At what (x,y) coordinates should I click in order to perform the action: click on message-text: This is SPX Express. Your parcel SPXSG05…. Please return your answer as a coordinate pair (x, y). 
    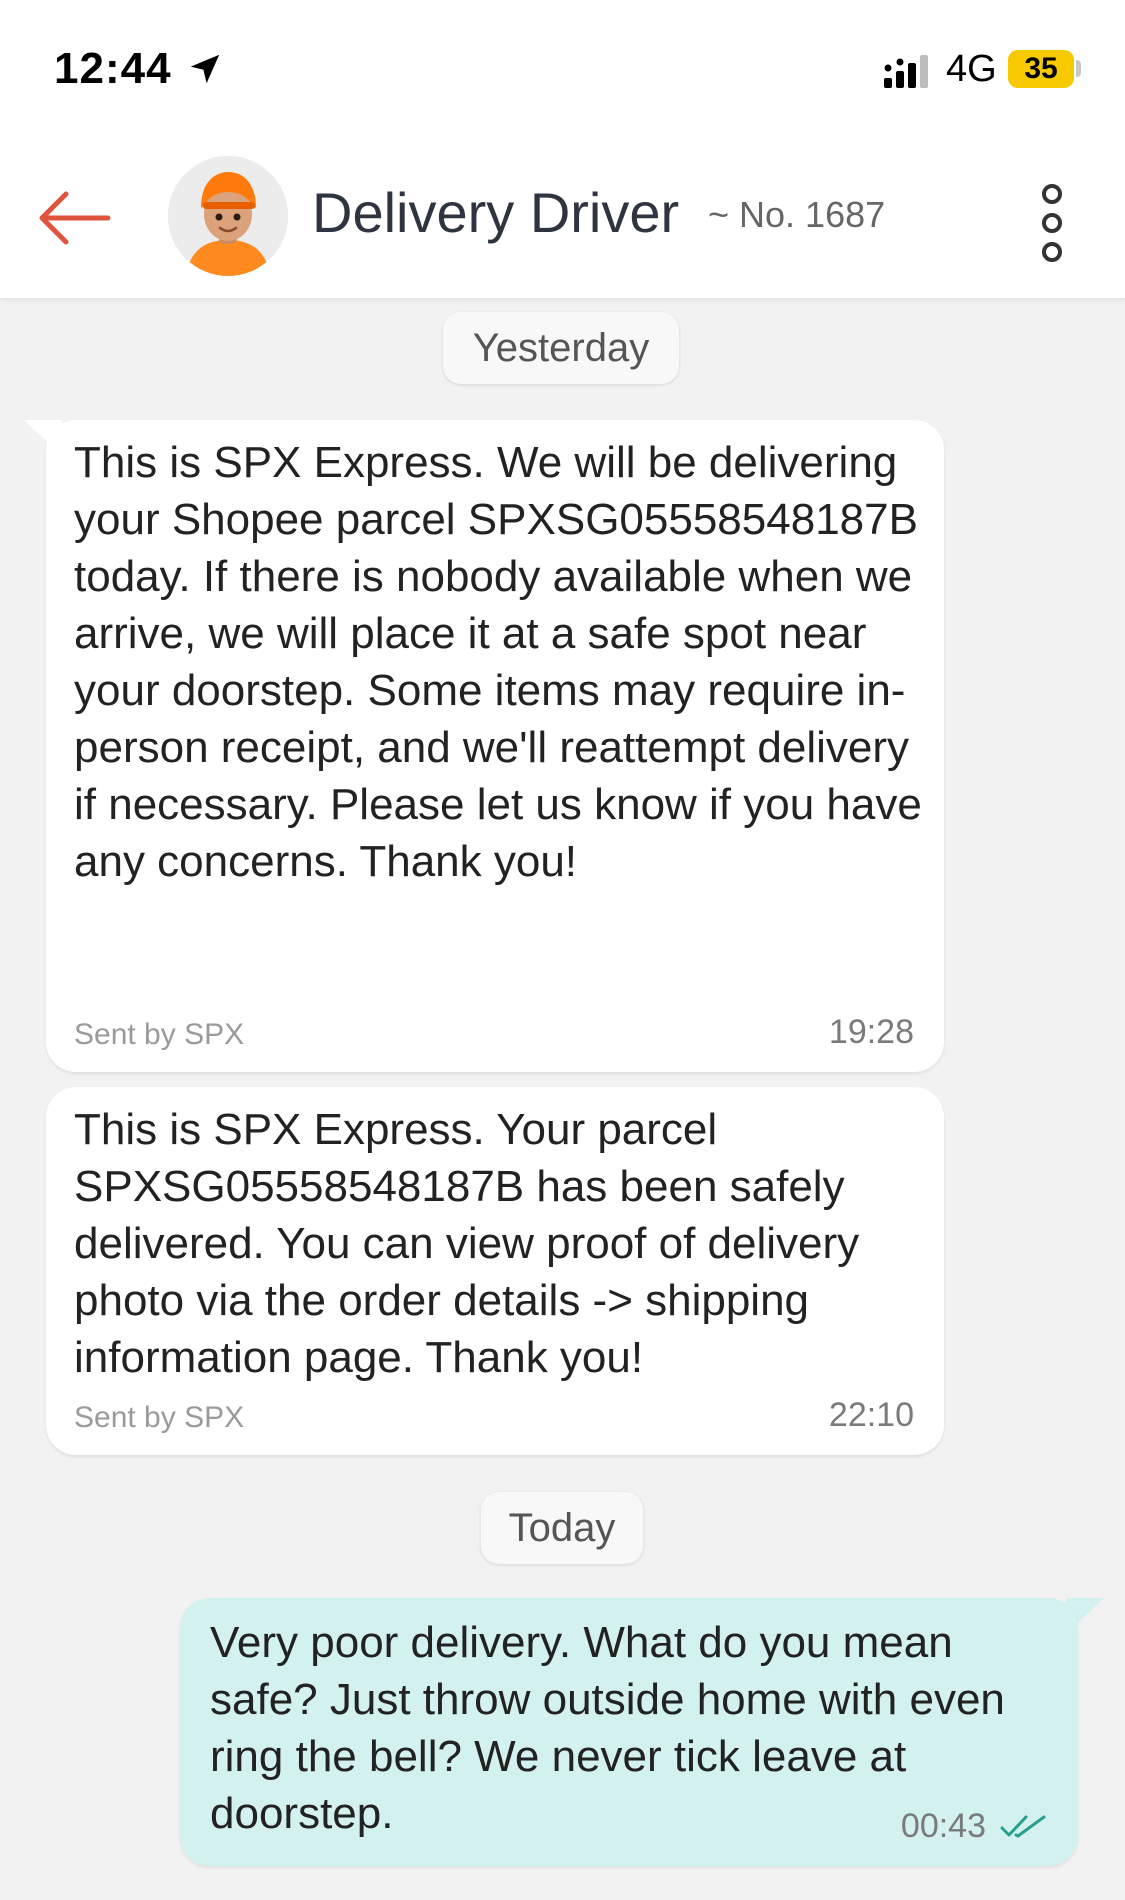
    Looking at the image, I should click on (467, 1243).